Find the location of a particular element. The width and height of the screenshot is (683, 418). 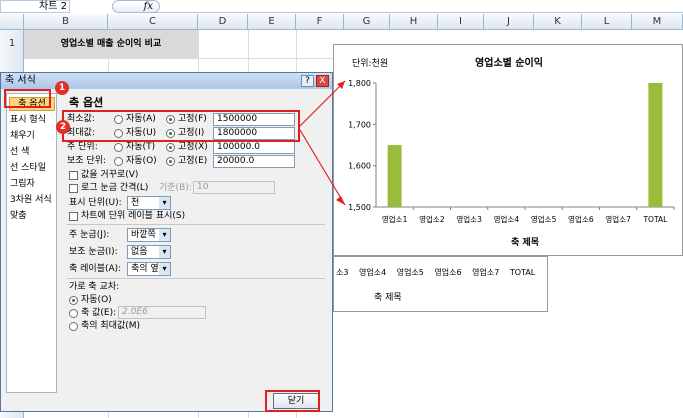

arrow-to-min is located at coordinates (322, 167).